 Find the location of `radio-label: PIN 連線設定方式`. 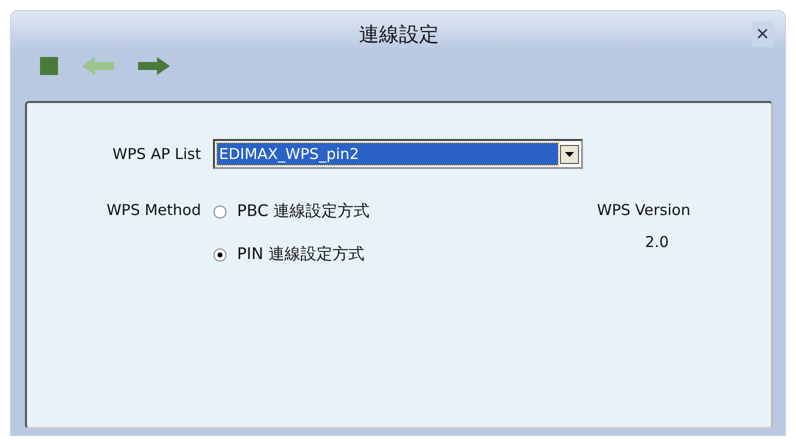

radio-label: PIN 連線設定方式 is located at coordinates (300, 254).